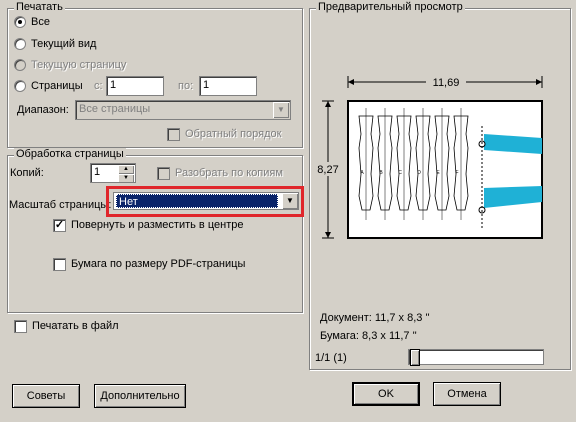 The width and height of the screenshot is (576, 422). What do you see at coordinates (70, 154) in the screenshot?
I see `page-handling-title: Обработка страницы` at bounding box center [70, 154].